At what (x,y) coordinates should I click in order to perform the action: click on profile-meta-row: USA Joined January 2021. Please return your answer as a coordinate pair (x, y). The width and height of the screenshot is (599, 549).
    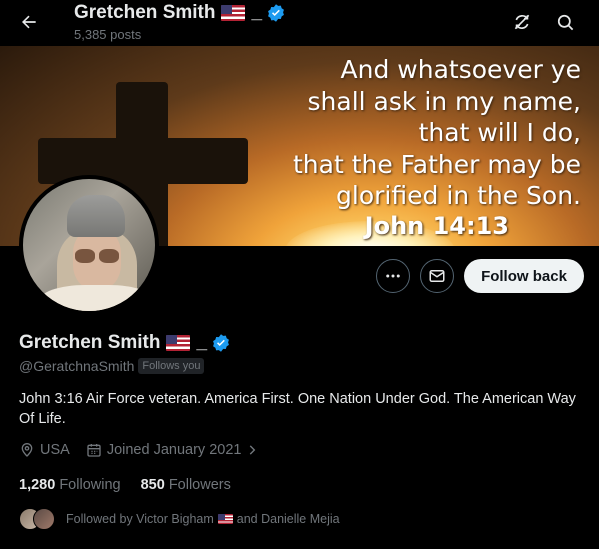
    Looking at the image, I should click on (149, 450).